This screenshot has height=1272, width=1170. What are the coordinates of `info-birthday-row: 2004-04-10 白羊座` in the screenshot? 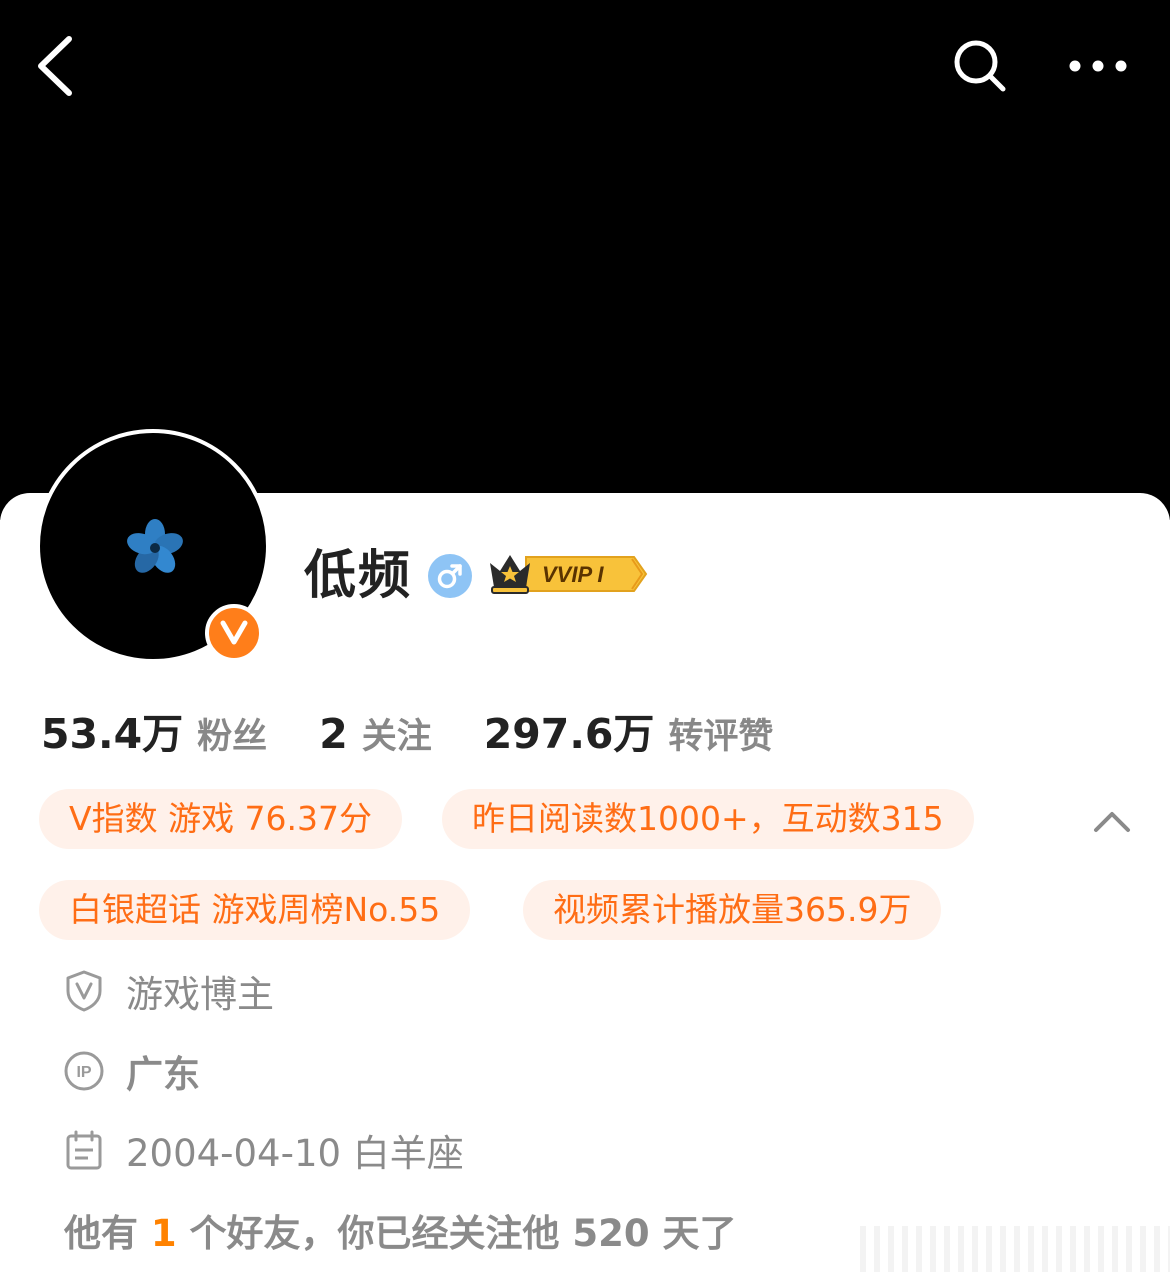 It's located at (263, 1150).